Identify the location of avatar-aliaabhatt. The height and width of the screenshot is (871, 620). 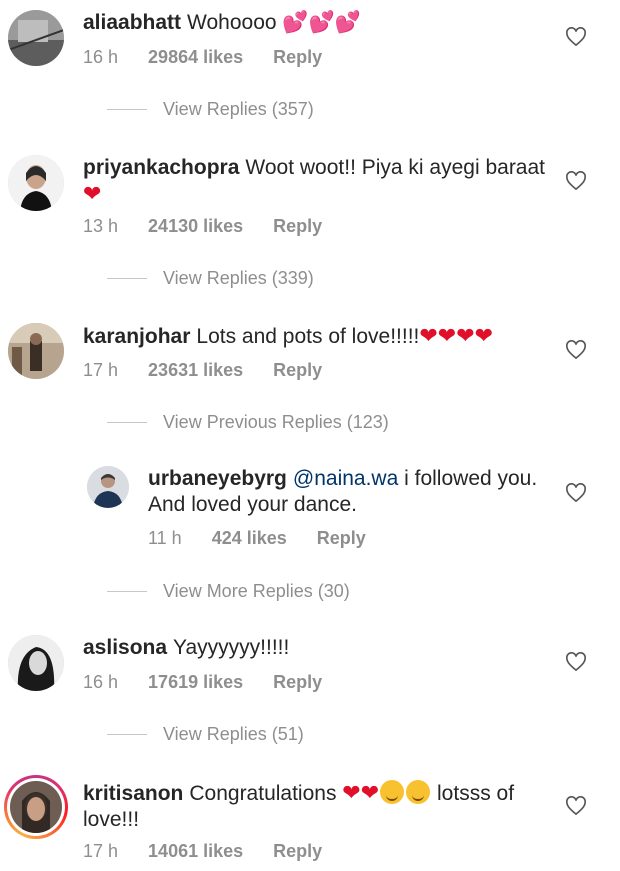
(36, 38).